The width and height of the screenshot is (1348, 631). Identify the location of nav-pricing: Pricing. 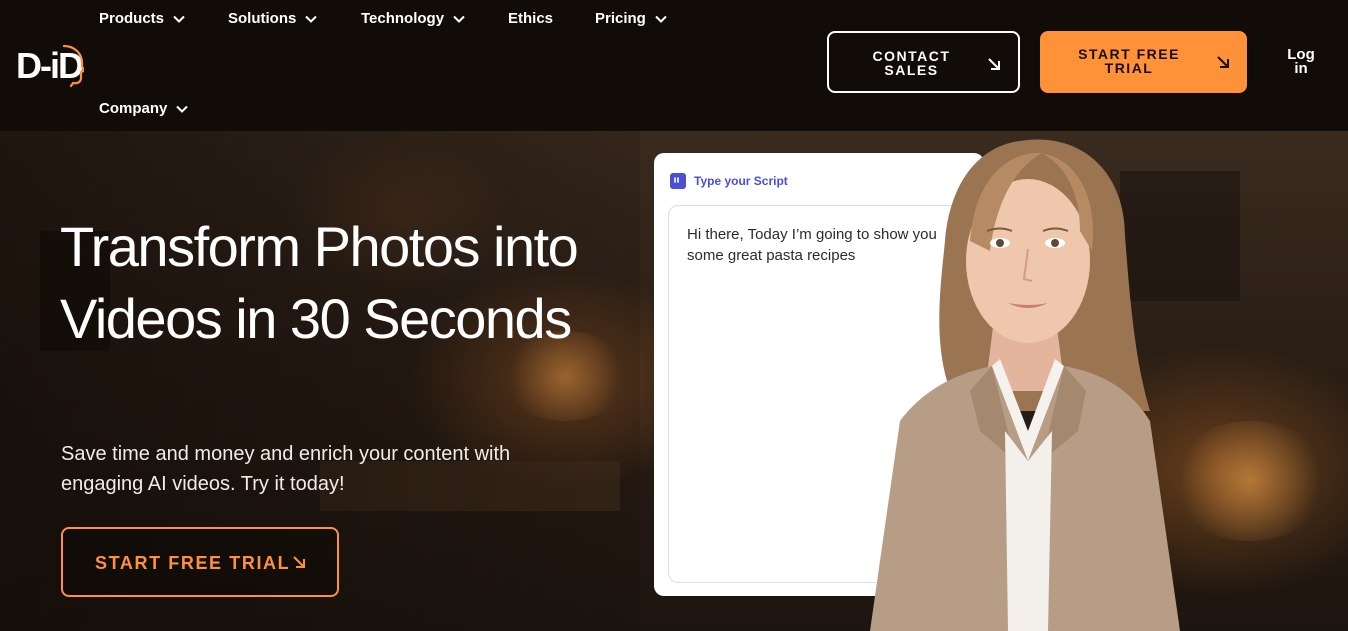
(631, 18).